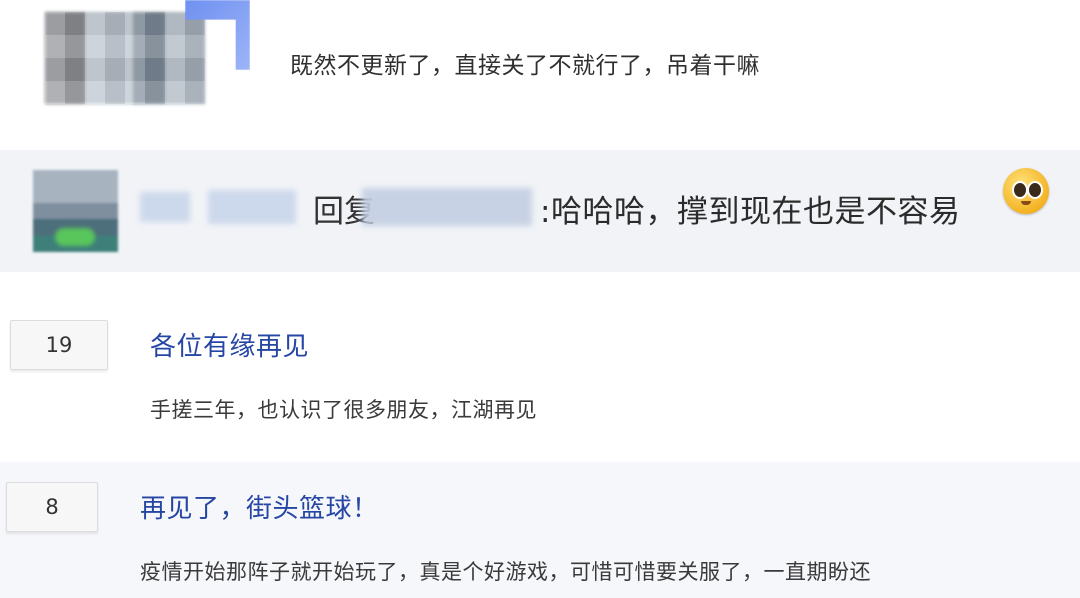 The width and height of the screenshot is (1080, 598). What do you see at coordinates (447, 207) in the screenshot?
I see `blurred-reply-target` at bounding box center [447, 207].